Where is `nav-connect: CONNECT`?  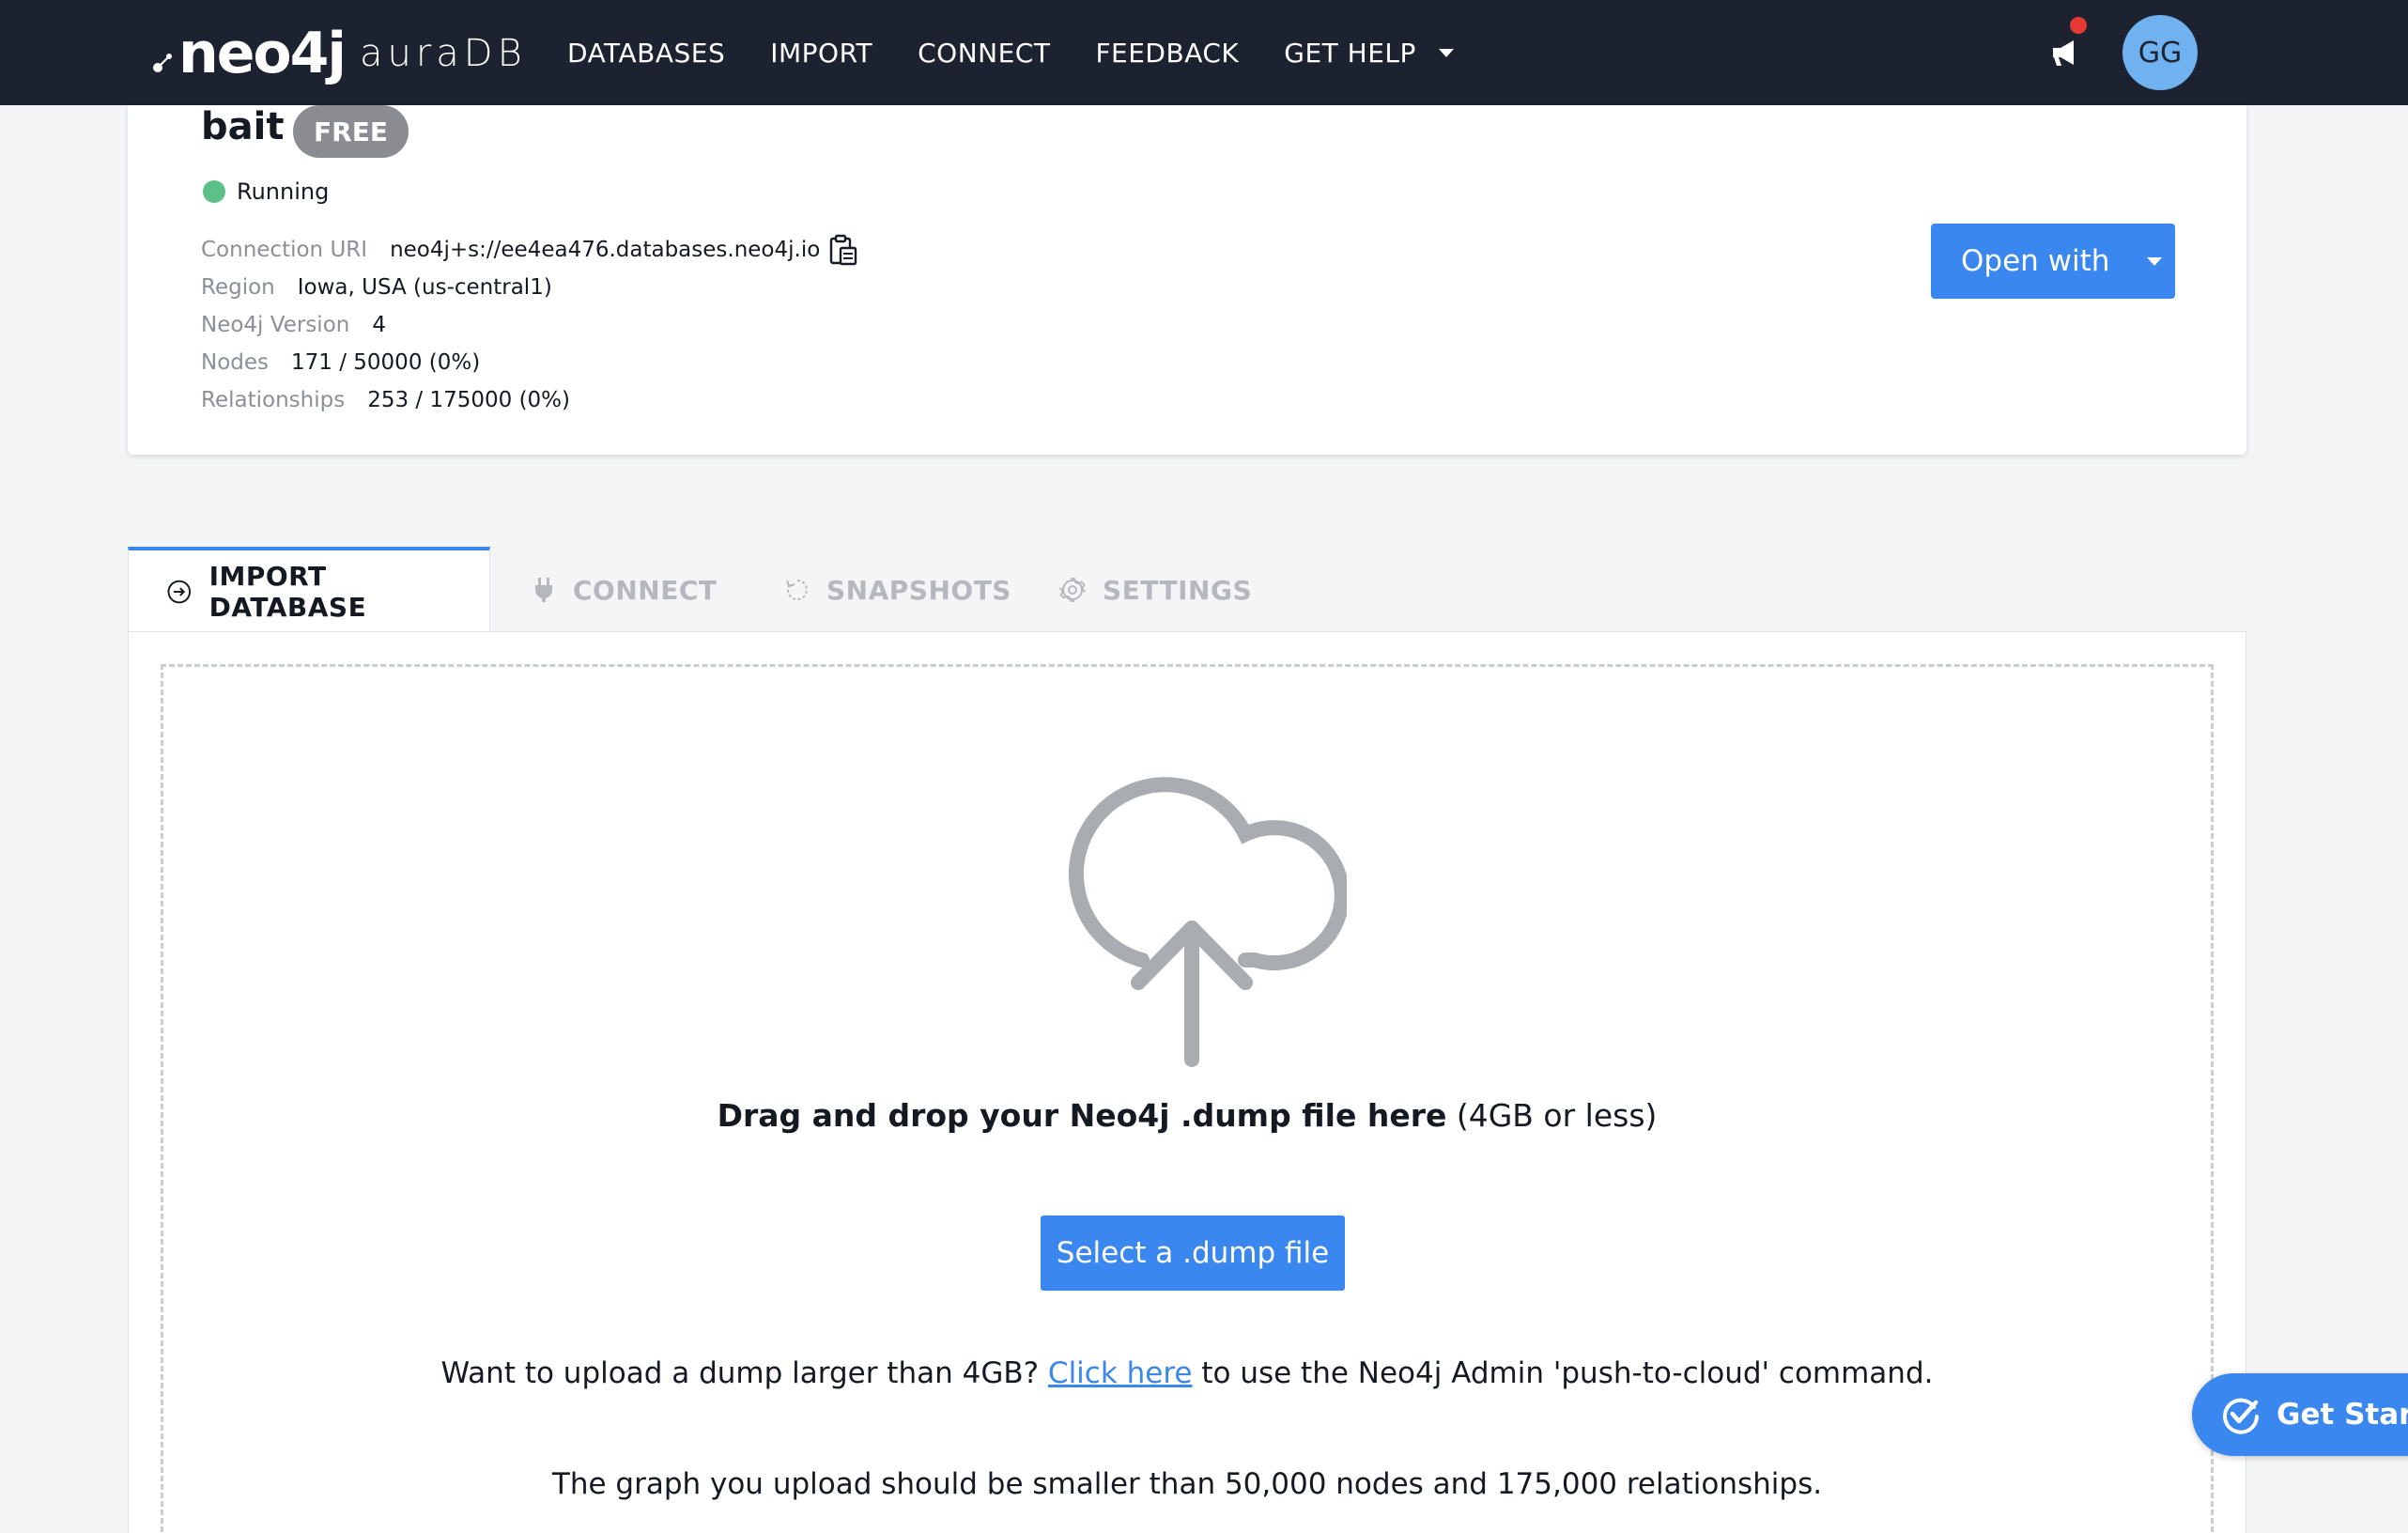
nav-connect: CONNECT is located at coordinates (984, 53).